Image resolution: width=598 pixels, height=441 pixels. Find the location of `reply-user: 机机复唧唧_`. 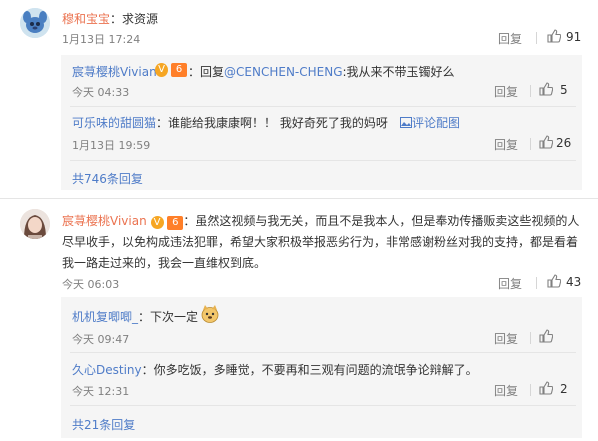

reply-user: 机机复唧唧_ is located at coordinates (105, 317).